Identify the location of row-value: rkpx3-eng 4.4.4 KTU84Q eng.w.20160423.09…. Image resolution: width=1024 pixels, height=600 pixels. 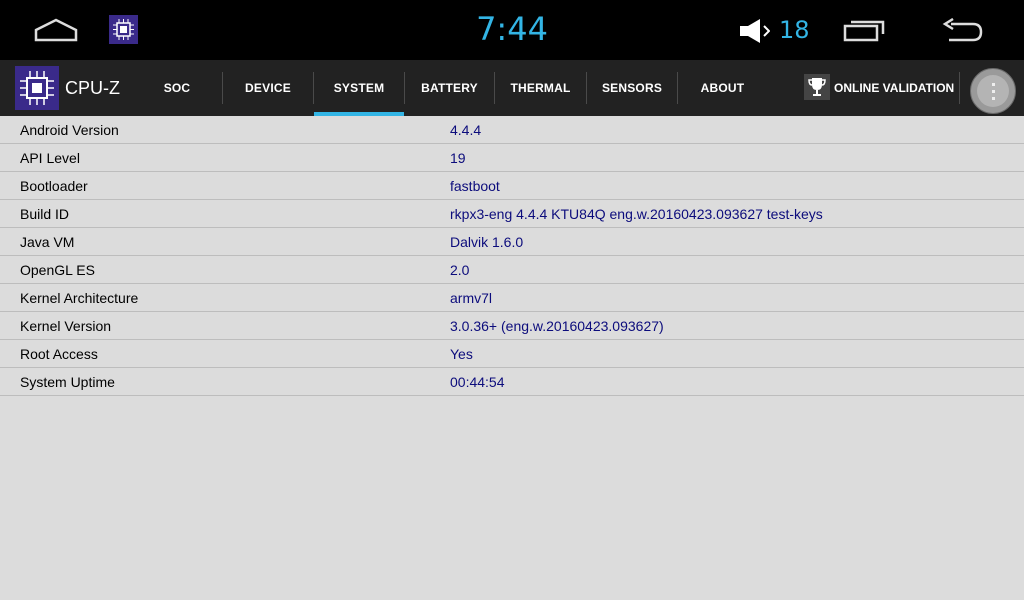
(636, 214).